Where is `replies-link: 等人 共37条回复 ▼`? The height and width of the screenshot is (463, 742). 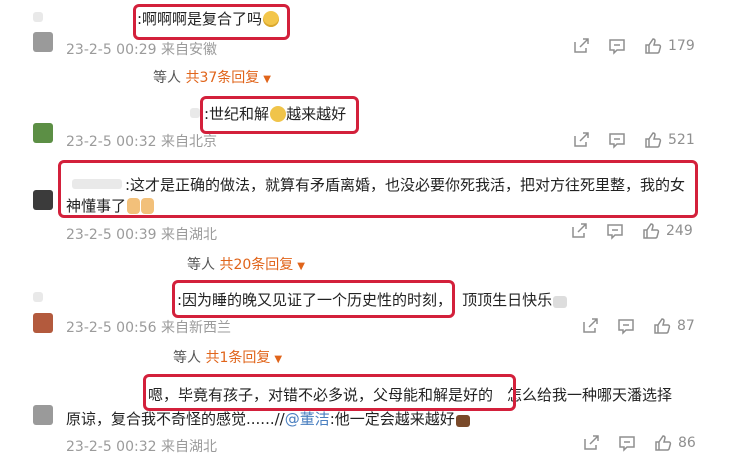 replies-link: 等人 共37条回复 ▼ is located at coordinates (212, 77).